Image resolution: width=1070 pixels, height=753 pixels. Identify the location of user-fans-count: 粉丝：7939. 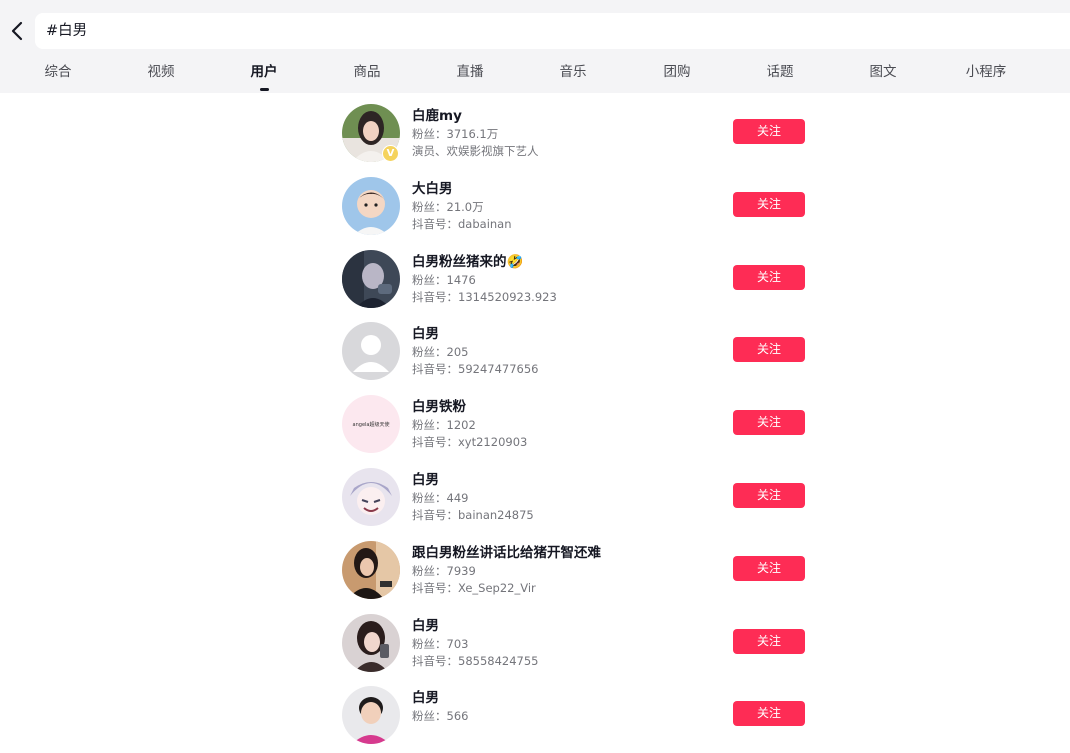
(444, 571).